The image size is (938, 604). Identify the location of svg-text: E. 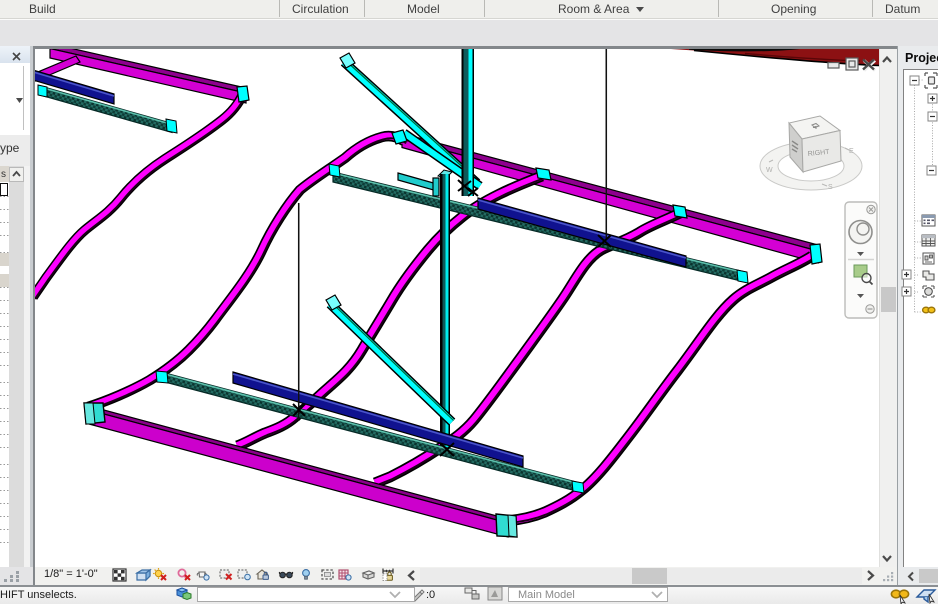
(851, 151).